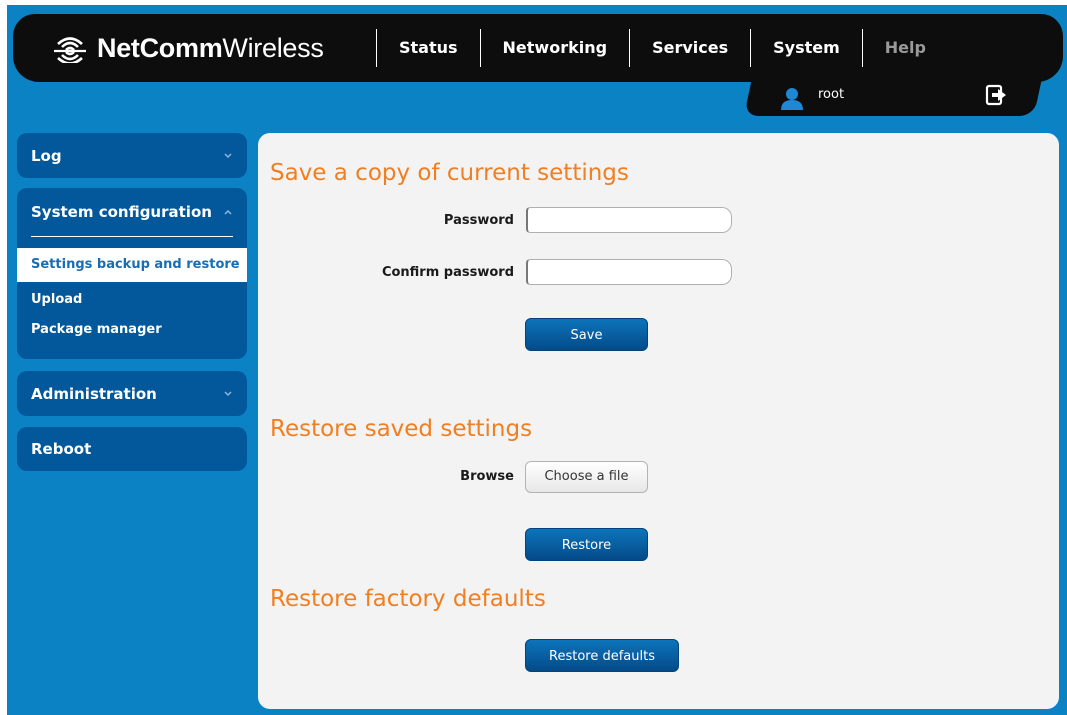 This screenshot has height=715, width=1067. Describe the element at coordinates (46, 155) in the screenshot. I see `sidebar-log-label: Log` at that location.